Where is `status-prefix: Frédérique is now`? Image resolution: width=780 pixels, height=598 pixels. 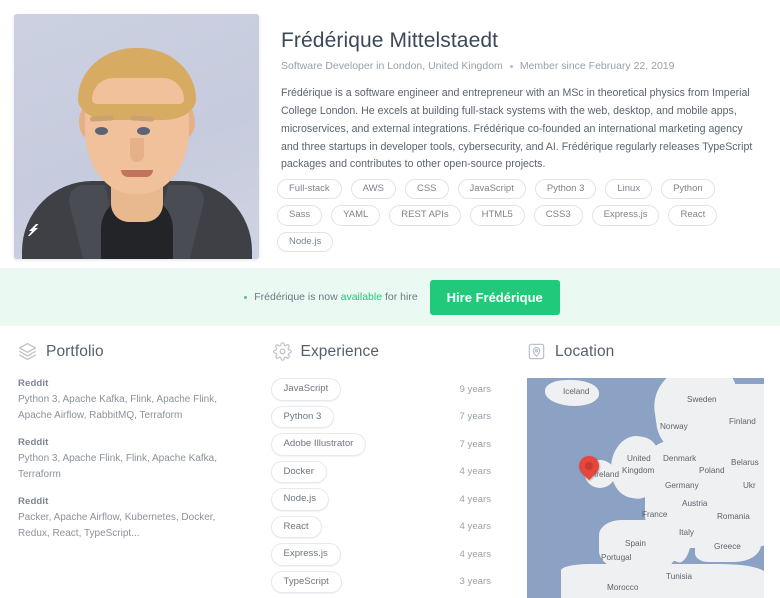
status-prefix: Frédérique is now is located at coordinates (297, 297).